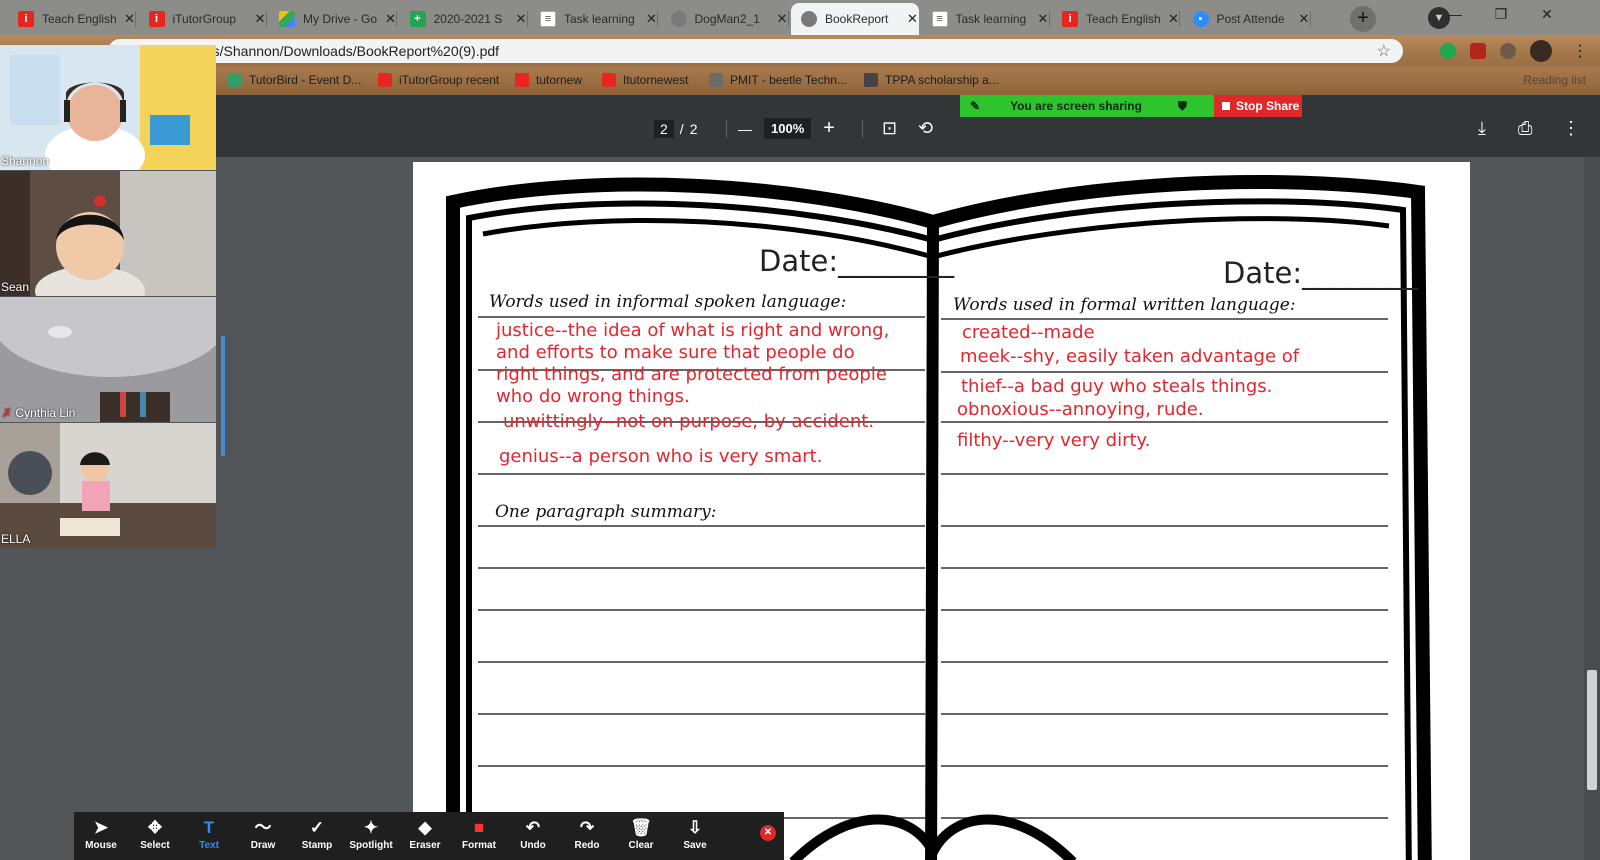  Describe the element at coordinates (533, 827) in the screenshot. I see `undo-icon: ↶` at that location.